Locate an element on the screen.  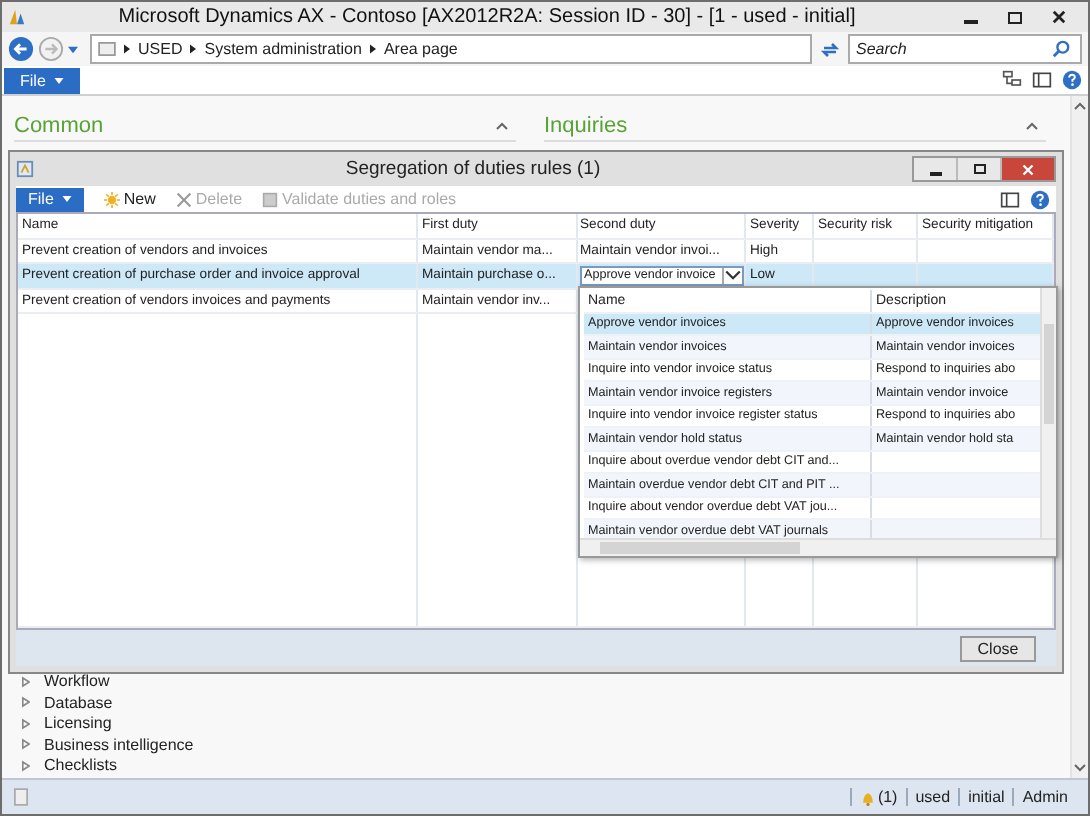
breadcrumb: USED is located at coordinates (160, 49).